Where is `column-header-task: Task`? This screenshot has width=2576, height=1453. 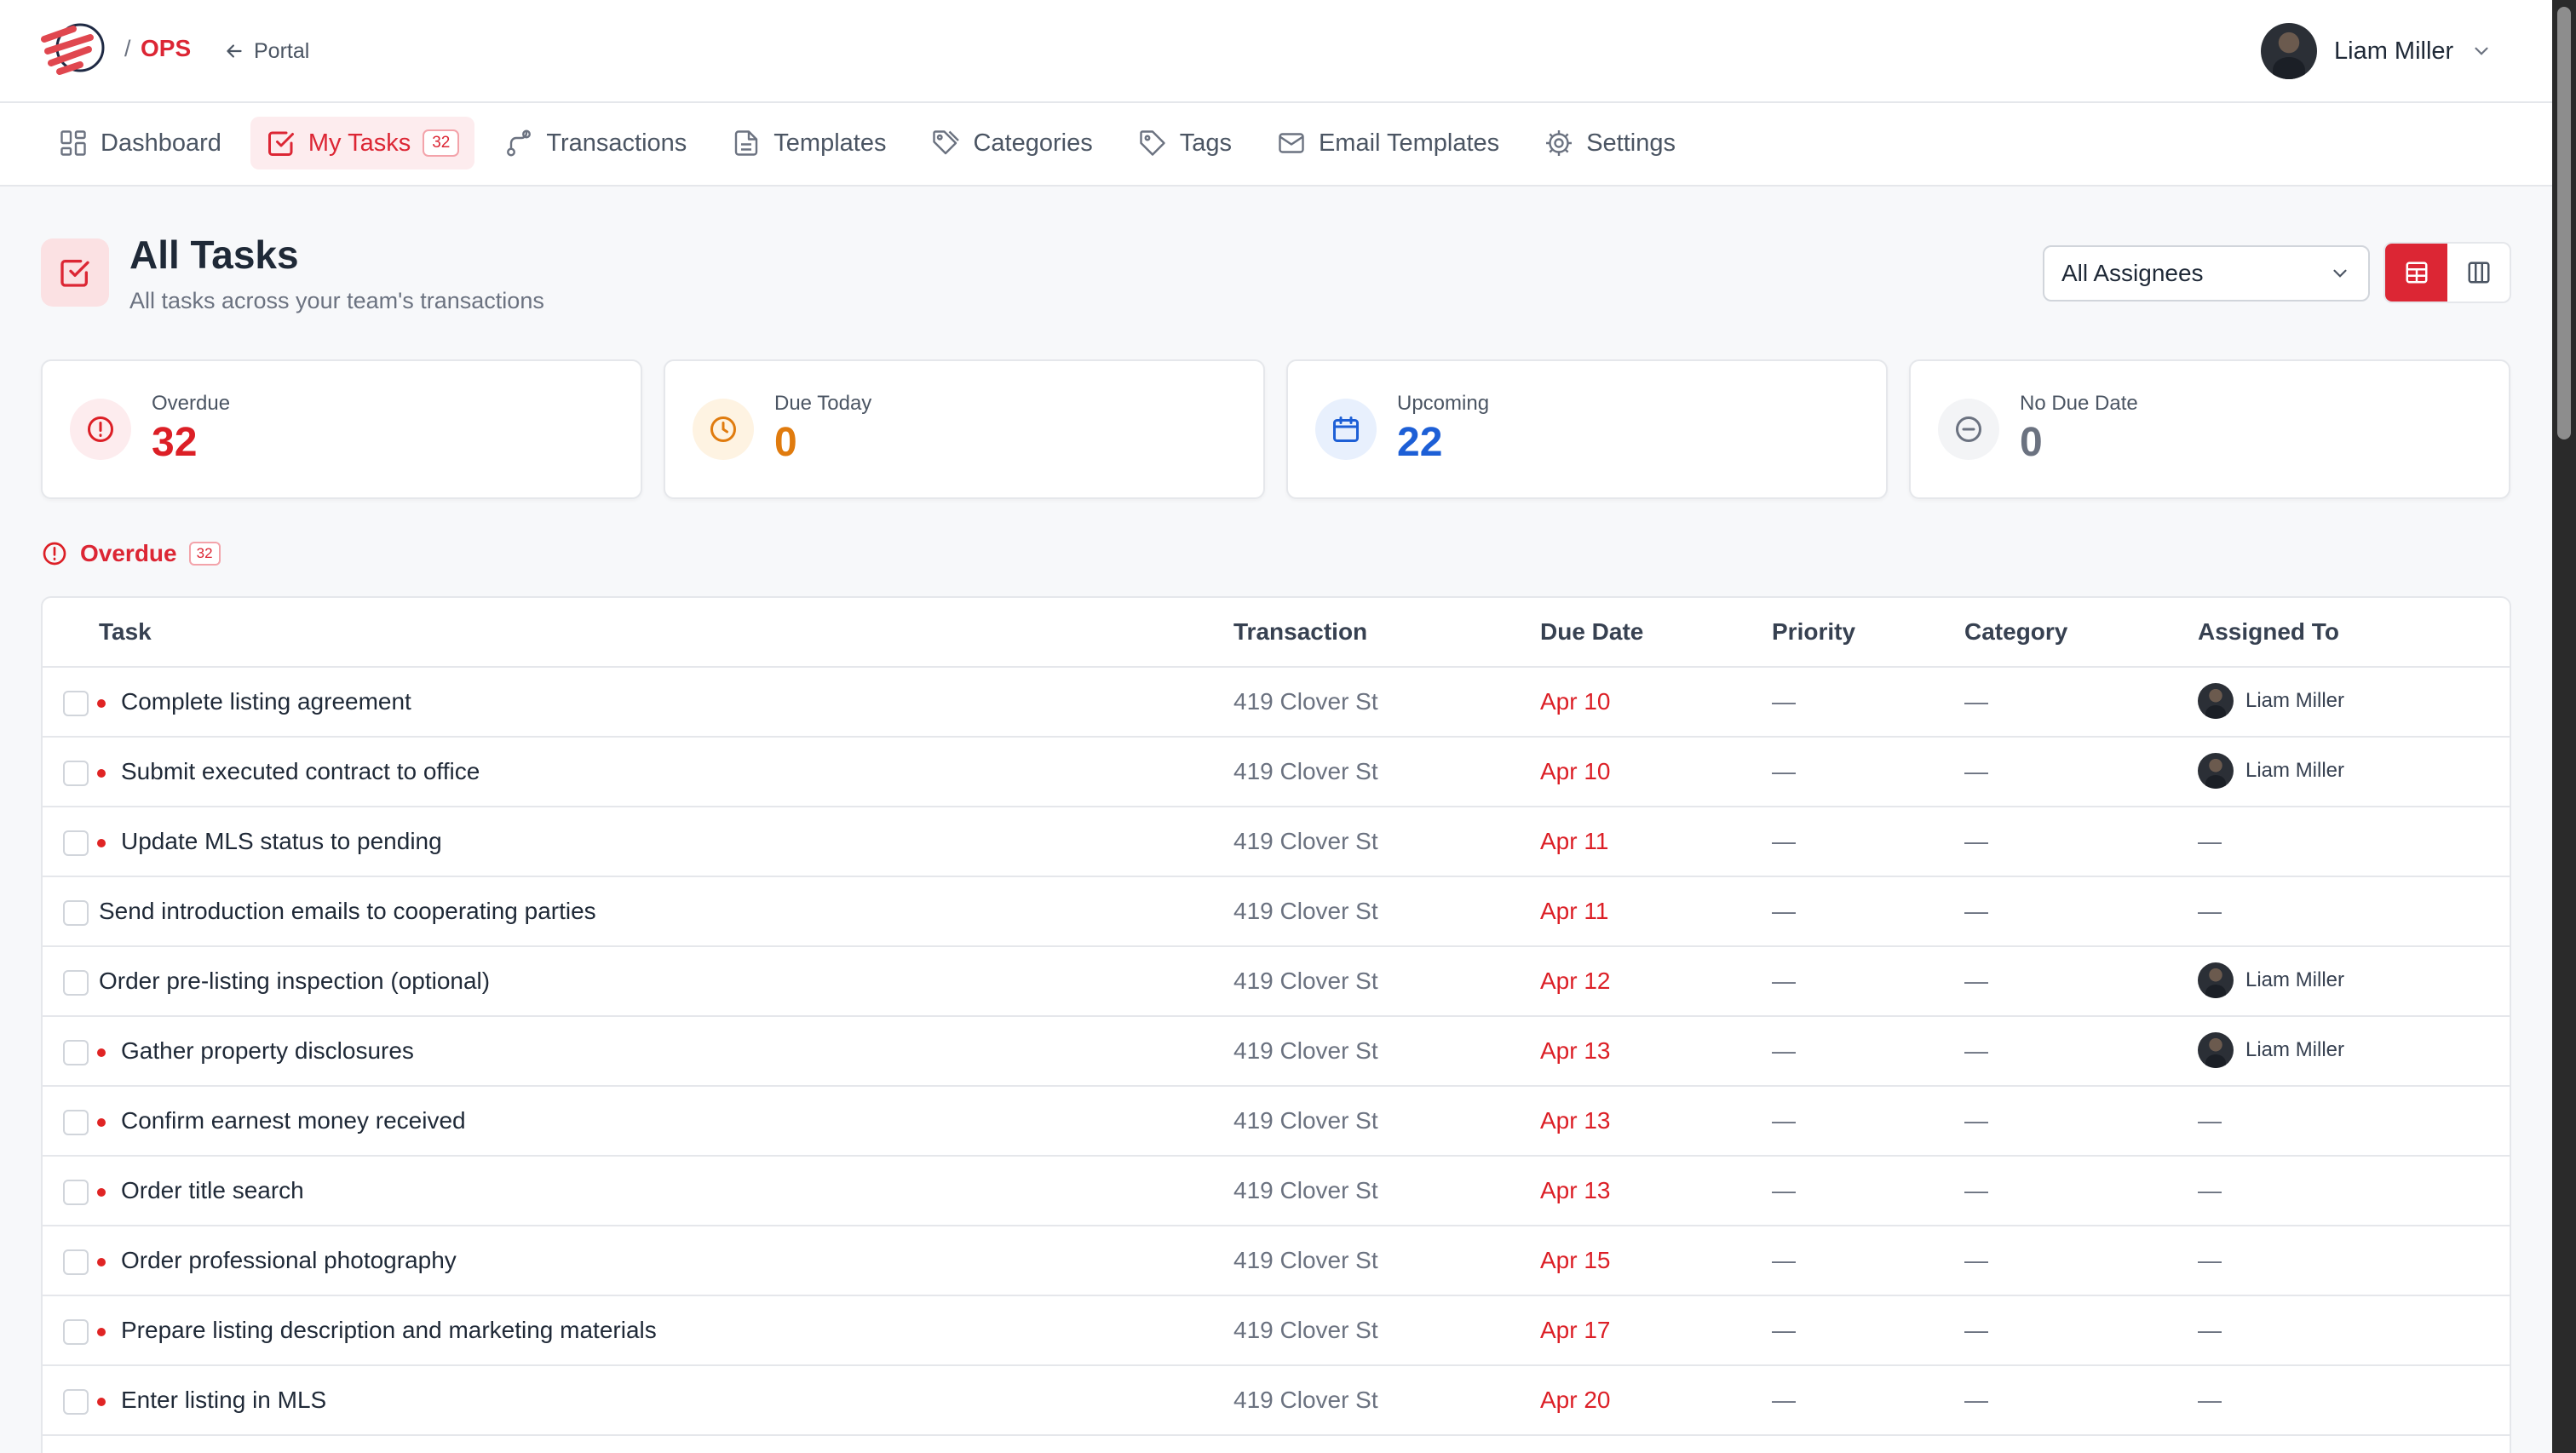 column-header-task: Task is located at coordinates (126, 632).